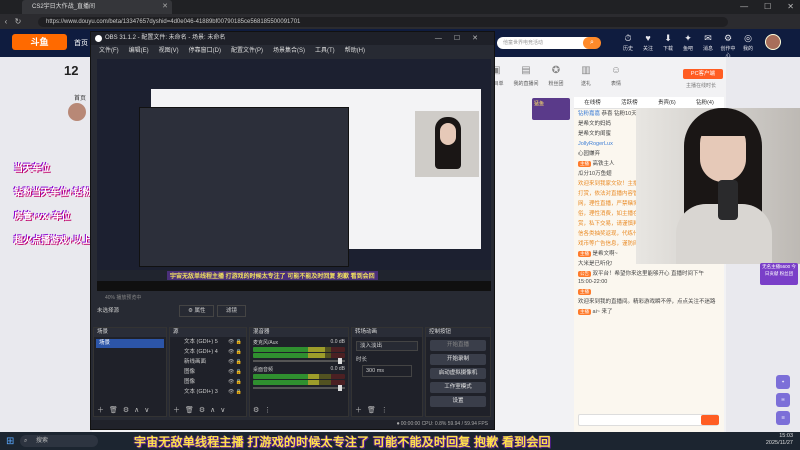  What do you see at coordinates (458, 387) in the screenshot?
I see `control-button-3: 工作室模式` at bounding box center [458, 387].